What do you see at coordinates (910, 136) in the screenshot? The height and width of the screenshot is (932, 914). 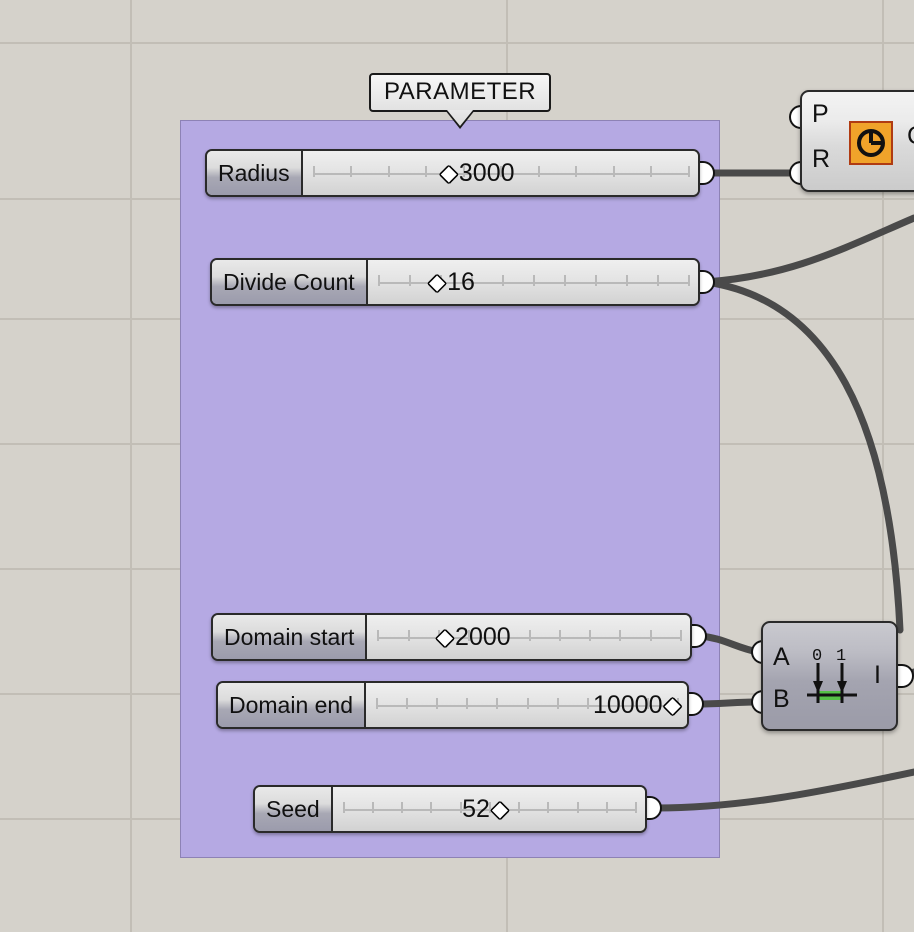 I see `component-circle-output-c: C` at bounding box center [910, 136].